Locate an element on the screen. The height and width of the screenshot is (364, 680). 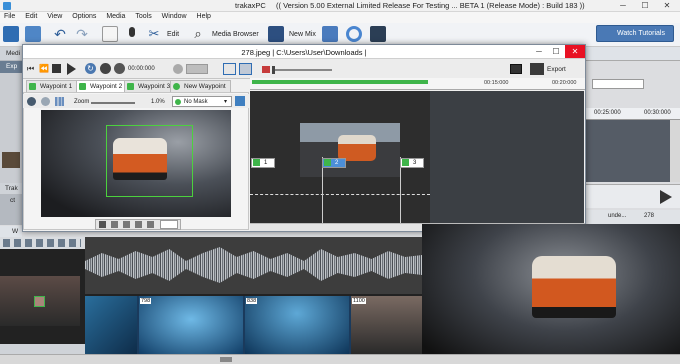
right-search-box is located at coordinates (618, 84).